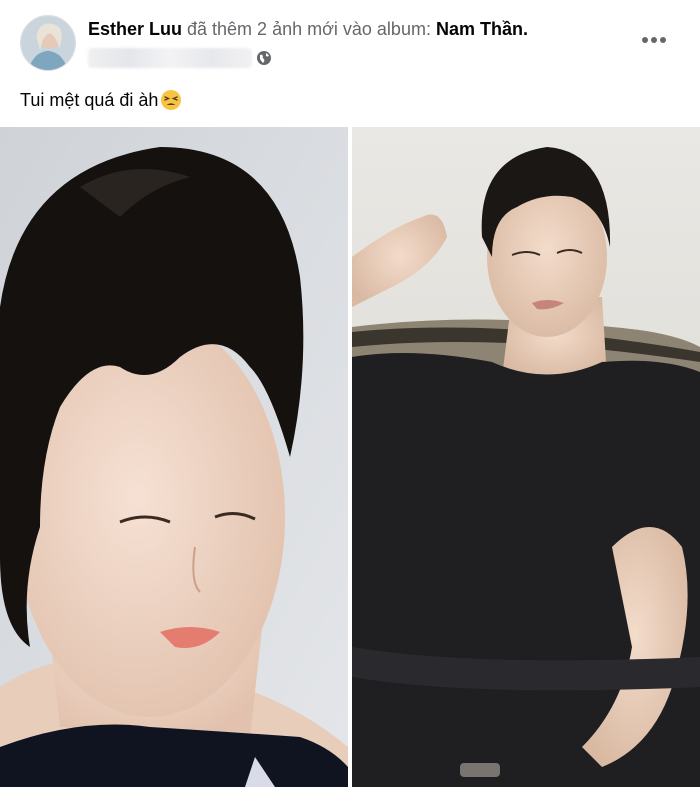 Image resolution: width=700 pixels, height=787 pixels. What do you see at coordinates (170, 58) in the screenshot?
I see `blurred-timestamp` at bounding box center [170, 58].